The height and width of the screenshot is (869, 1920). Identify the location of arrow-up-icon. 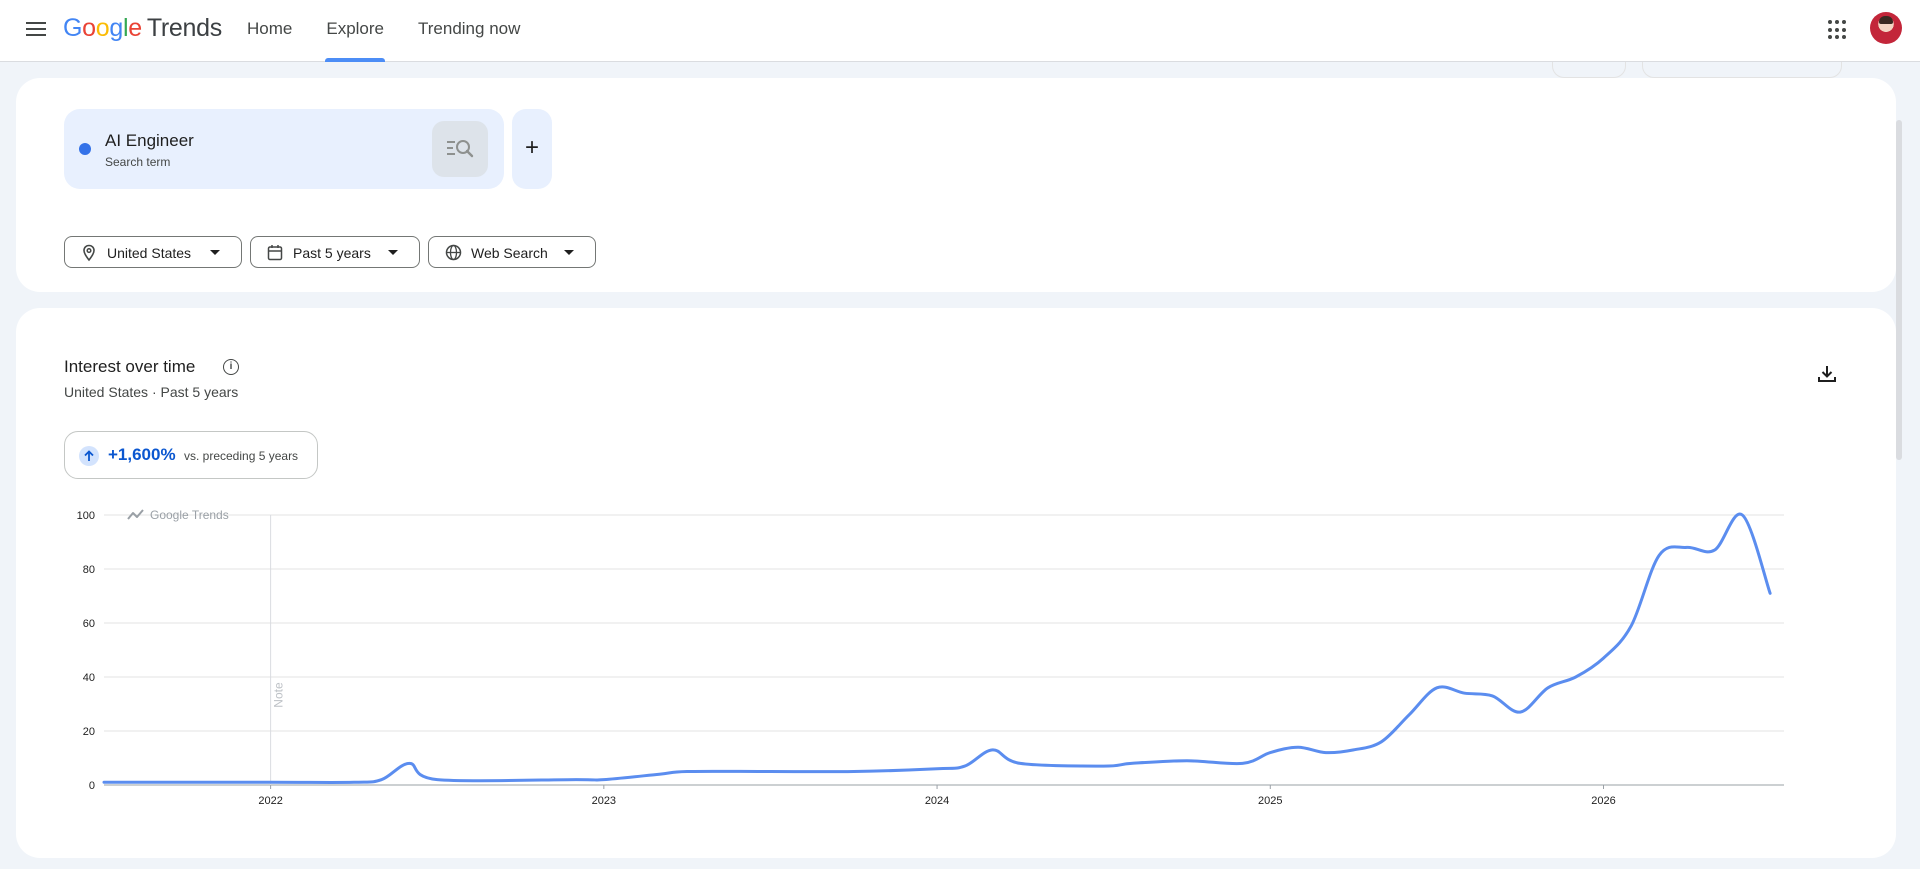
(89, 456).